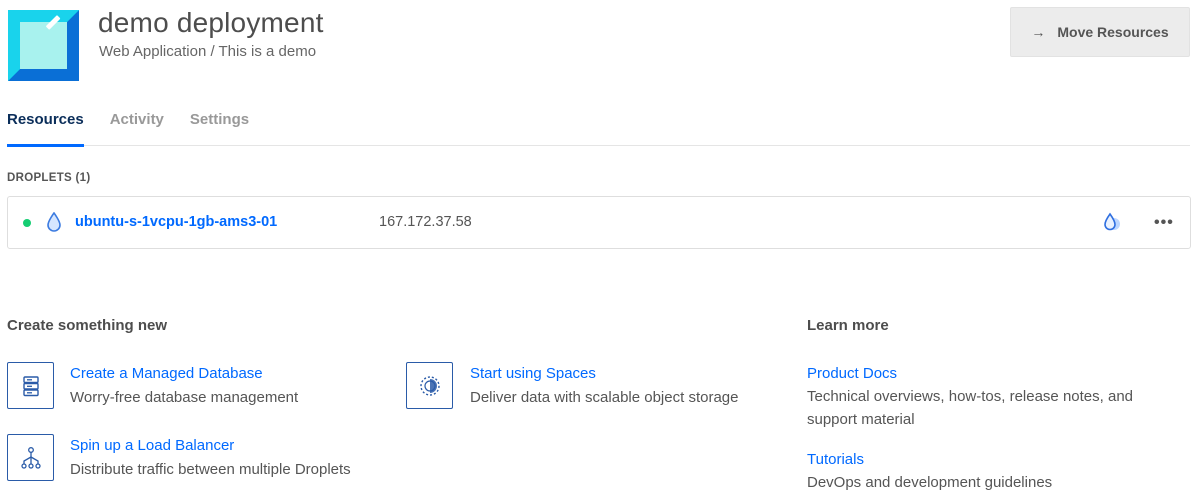 This screenshot has height=502, width=1200. I want to click on droplet-name-link: ubuntu-s-1vcpu-1gb-ams3-01, so click(176, 222).